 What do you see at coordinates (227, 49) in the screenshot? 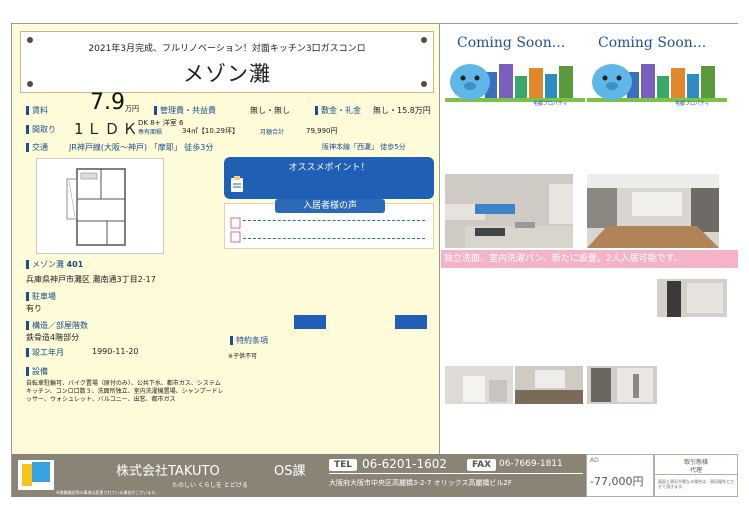
I see `catch-copy: 2021年3月完成、フルリノベーション！対面キッチン3口ガスコンロ` at bounding box center [227, 49].